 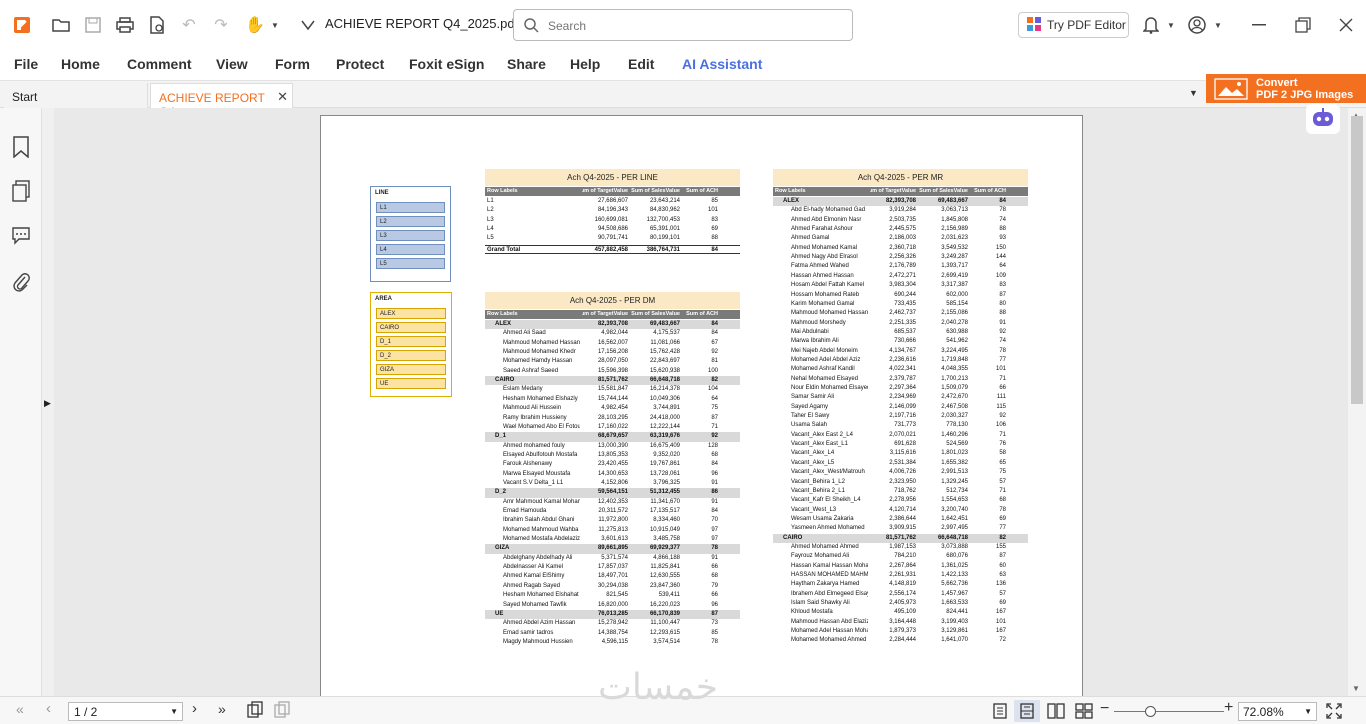 I want to click on last-page-icon: », so click(x=222, y=709).